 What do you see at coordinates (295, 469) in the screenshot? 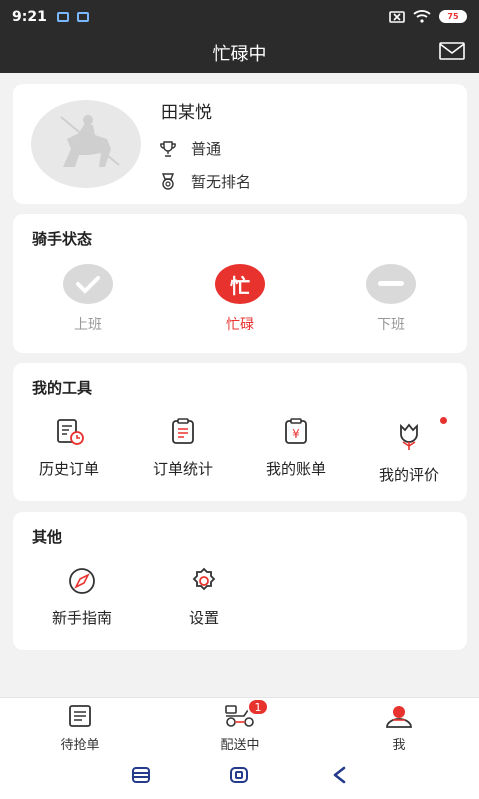
I see `tool-label: 我的账单` at bounding box center [295, 469].